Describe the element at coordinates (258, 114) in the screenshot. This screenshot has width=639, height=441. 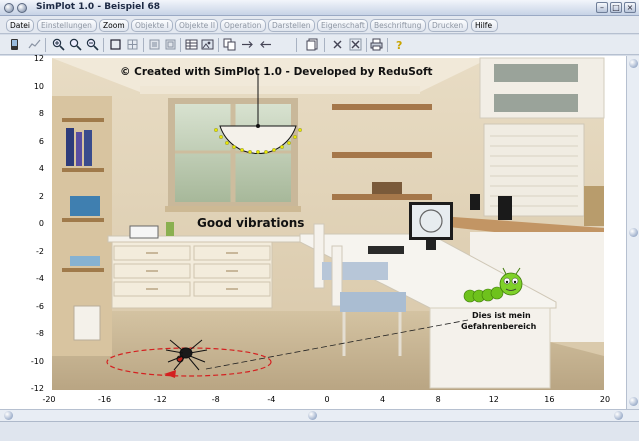
I see `pendulum-shape` at that location.